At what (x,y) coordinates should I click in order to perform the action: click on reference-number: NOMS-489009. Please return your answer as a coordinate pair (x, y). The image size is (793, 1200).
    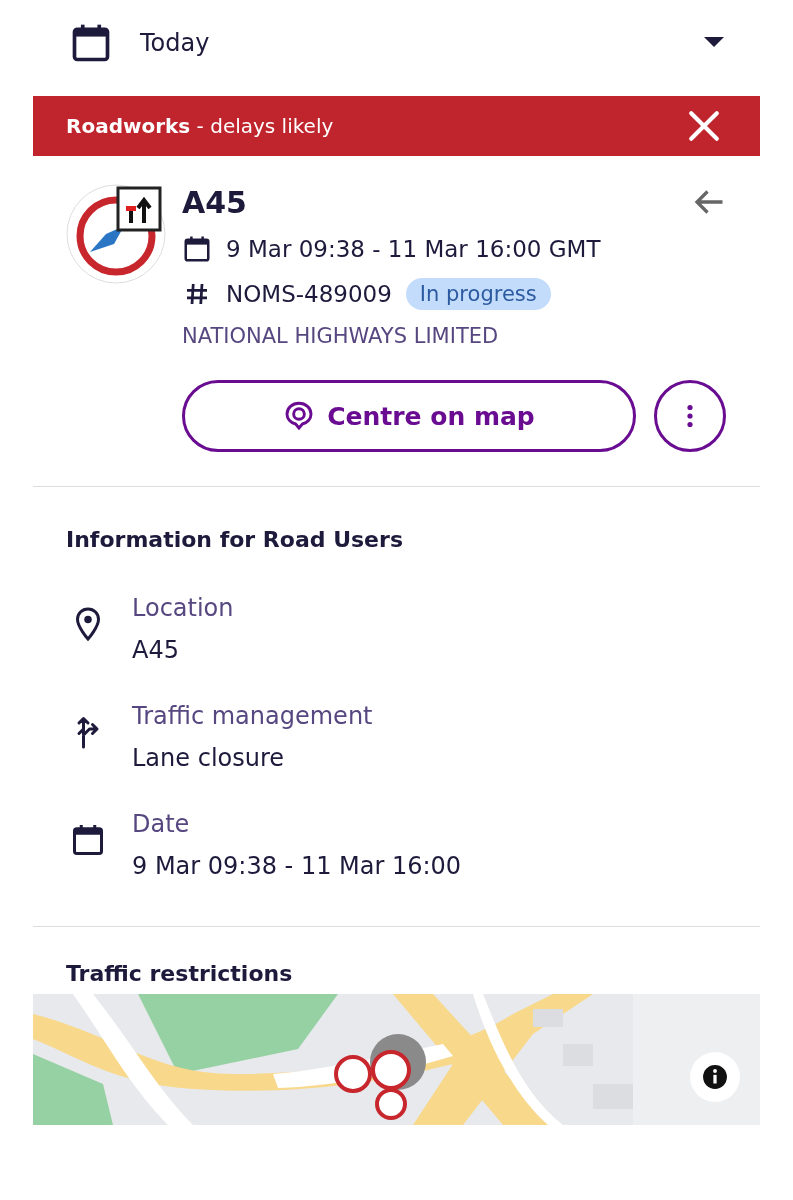
    Looking at the image, I should click on (309, 294).